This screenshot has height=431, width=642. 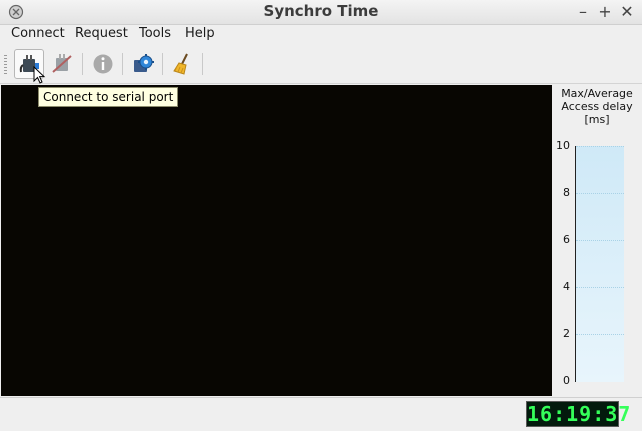 I want to click on window-title: Synchro Time, so click(x=321, y=11).